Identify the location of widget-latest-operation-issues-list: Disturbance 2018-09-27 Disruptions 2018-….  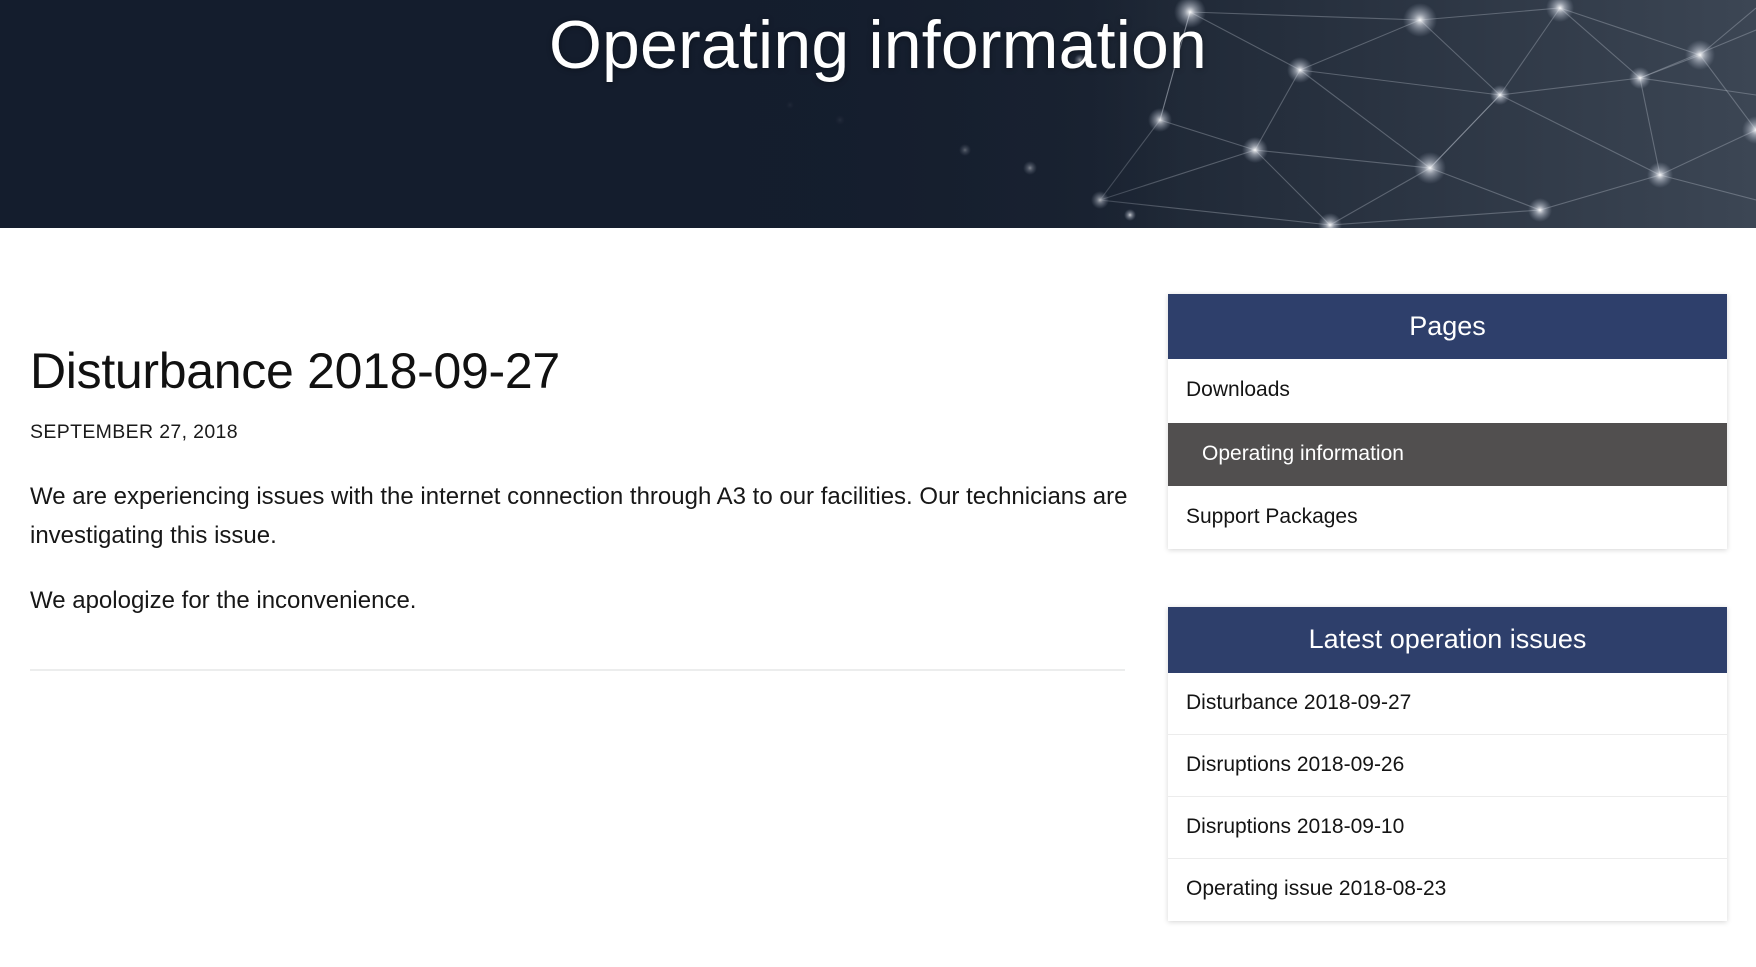
(1447, 796).